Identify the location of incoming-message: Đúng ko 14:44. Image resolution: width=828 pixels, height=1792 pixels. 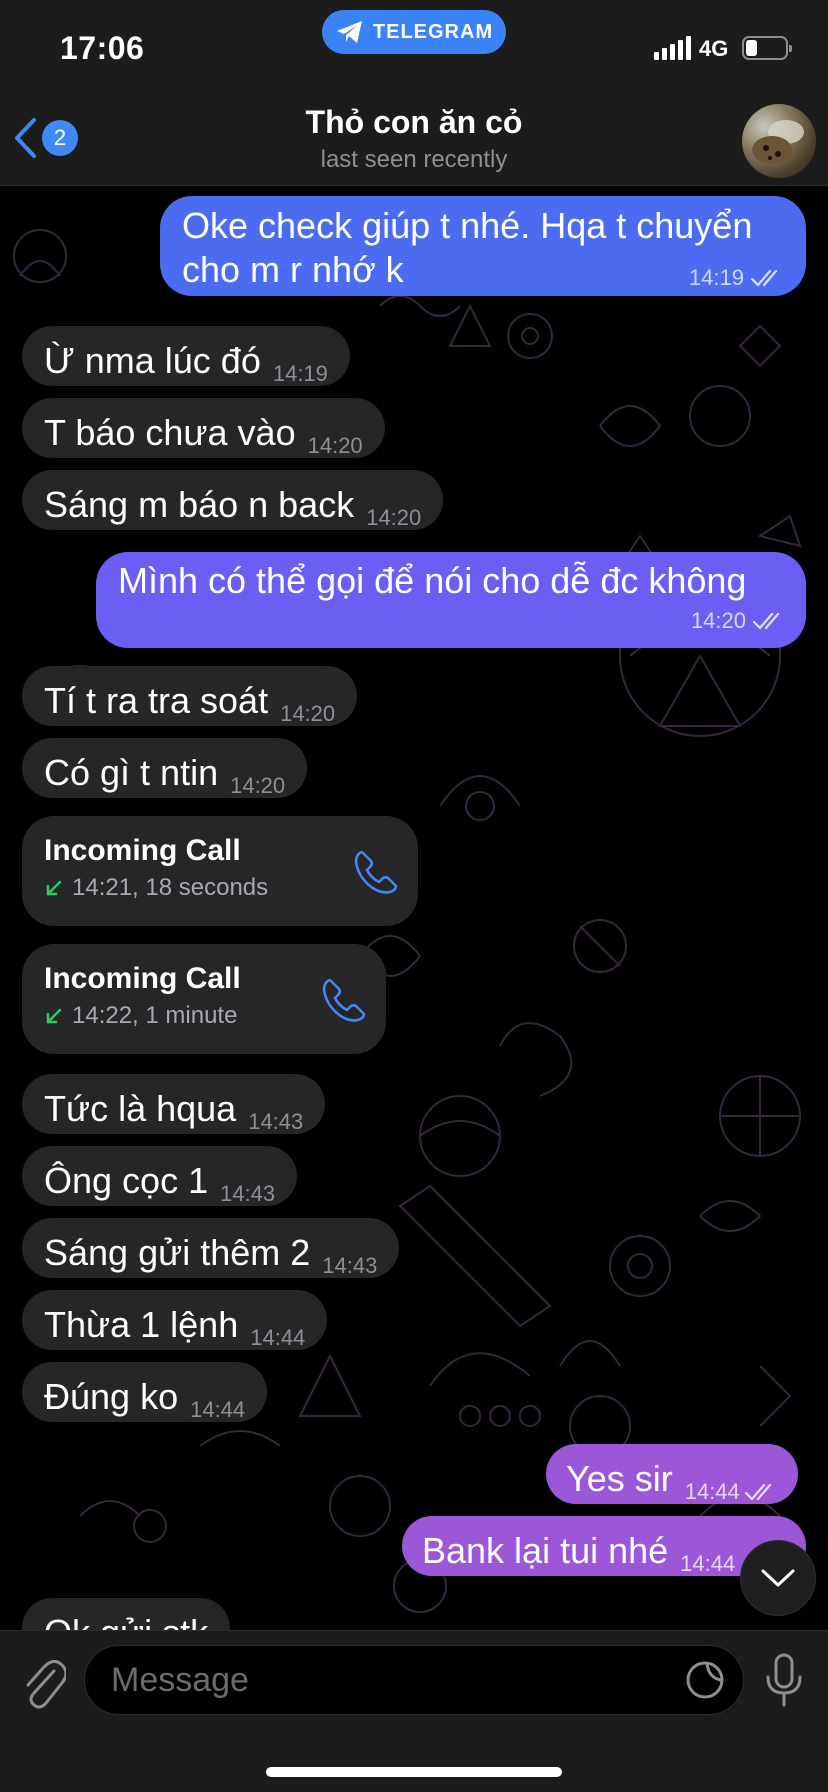
(145, 1392).